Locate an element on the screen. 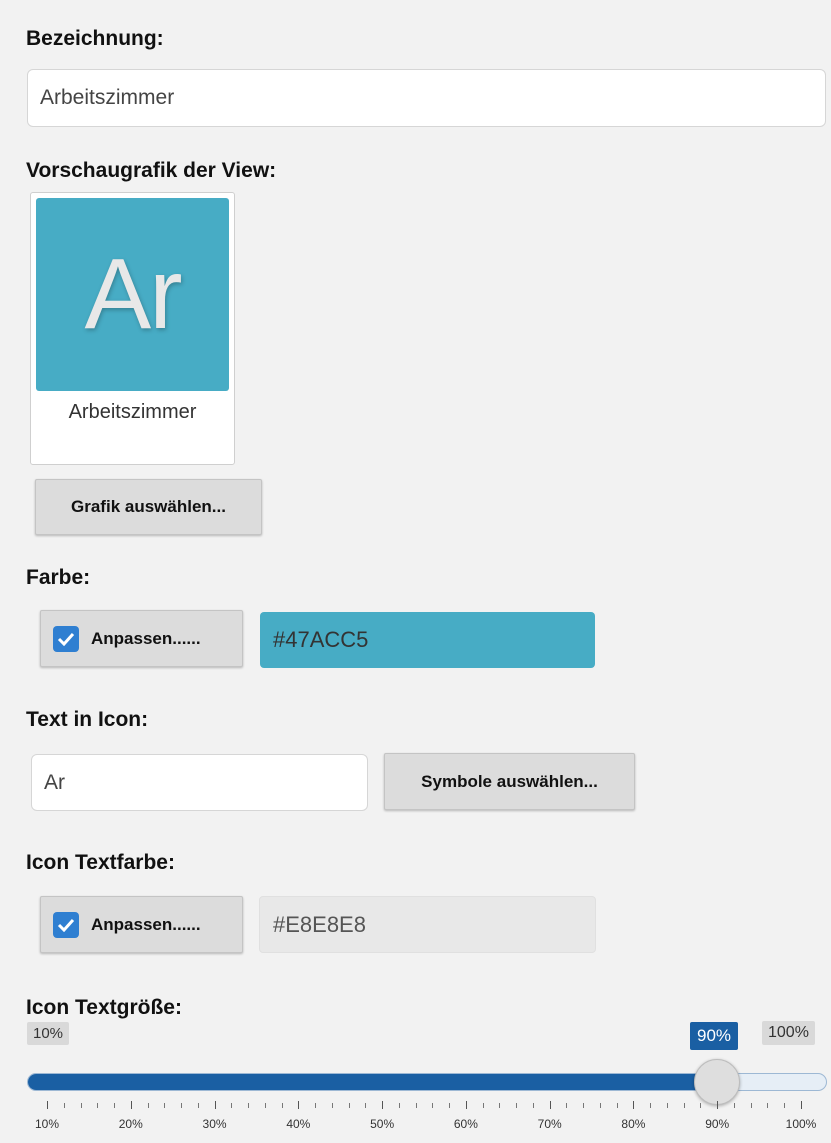 The width and height of the screenshot is (831, 1143). slider-tick-label: 30% is located at coordinates (214, 1124).